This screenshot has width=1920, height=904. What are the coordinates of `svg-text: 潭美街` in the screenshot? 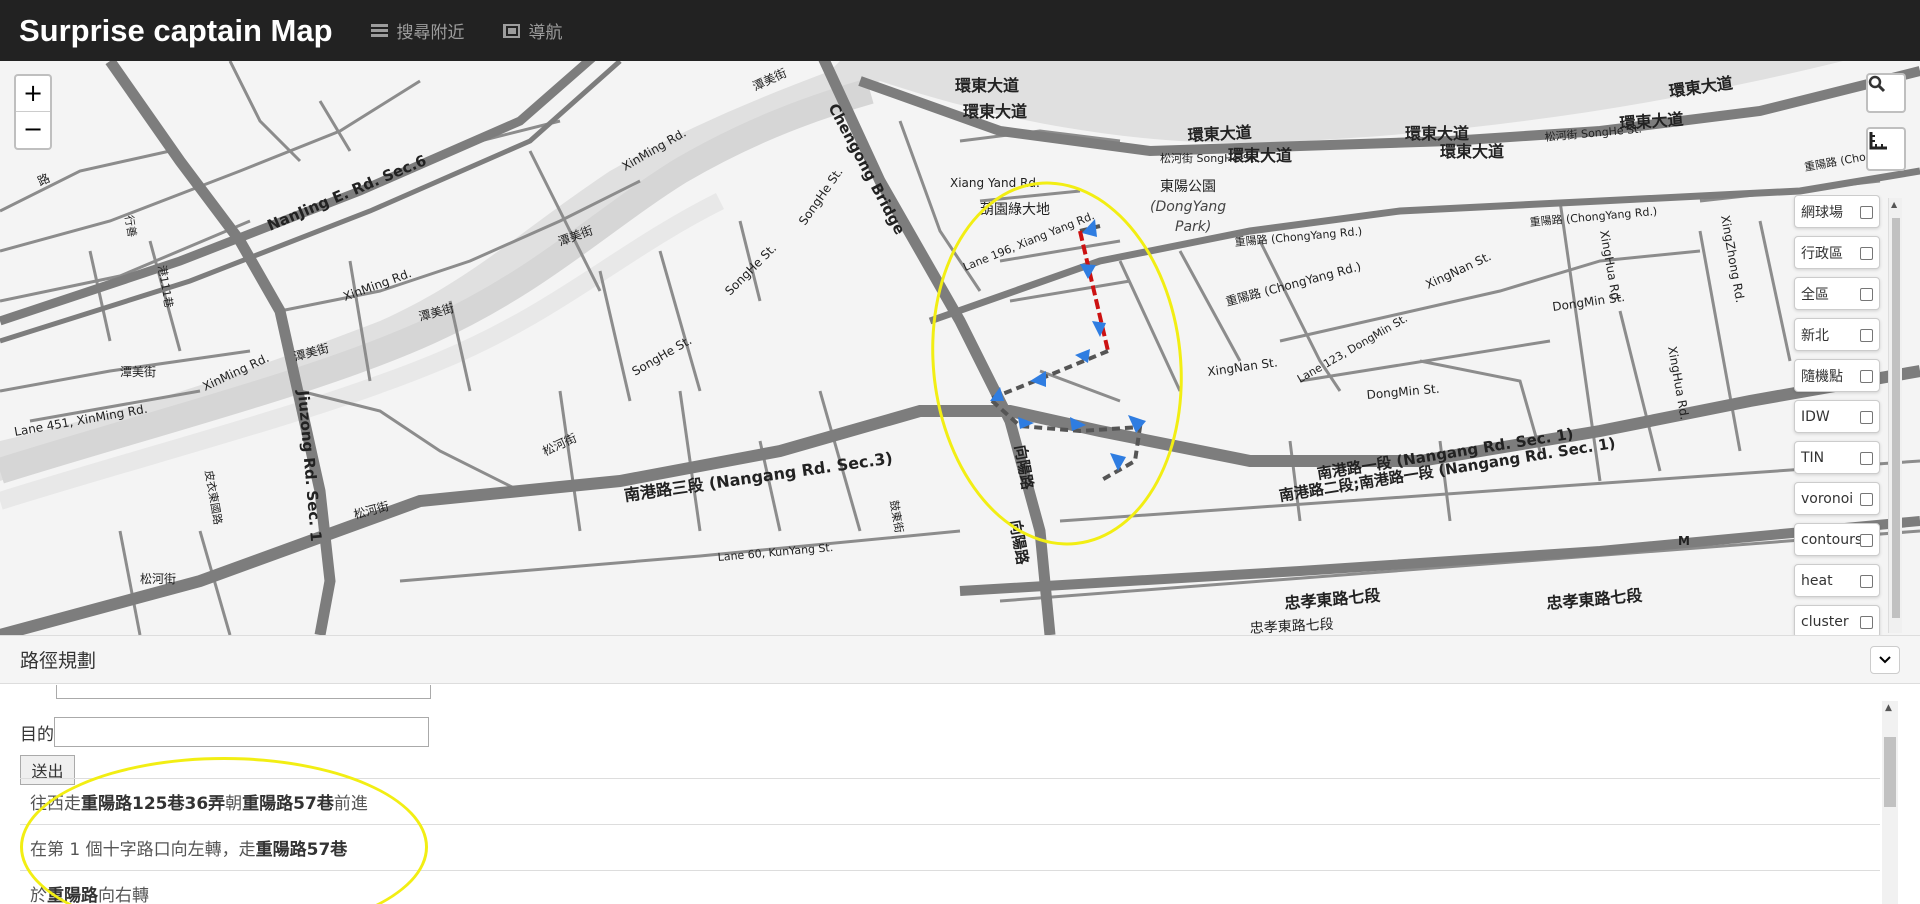 It's located at (138, 372).